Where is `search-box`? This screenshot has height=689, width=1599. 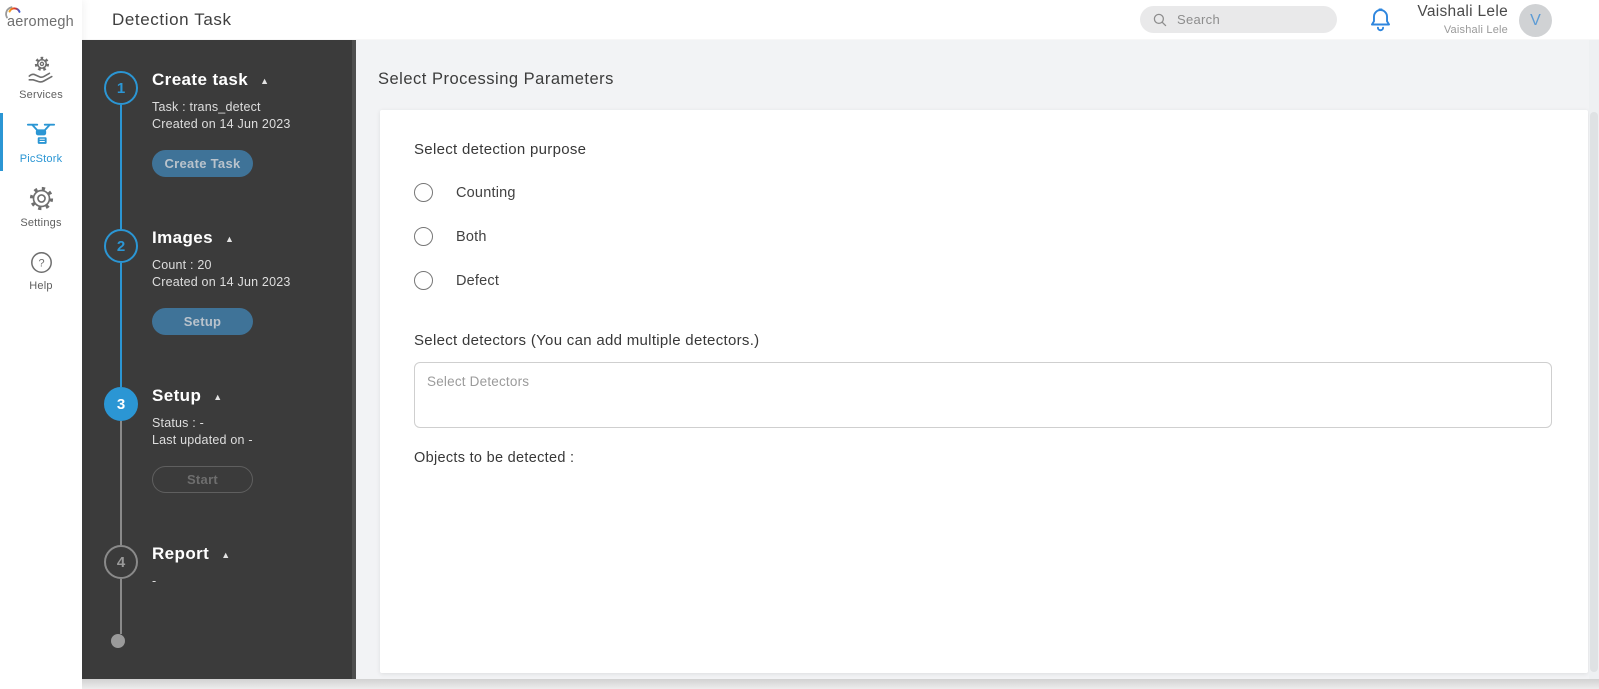 search-box is located at coordinates (1238, 19).